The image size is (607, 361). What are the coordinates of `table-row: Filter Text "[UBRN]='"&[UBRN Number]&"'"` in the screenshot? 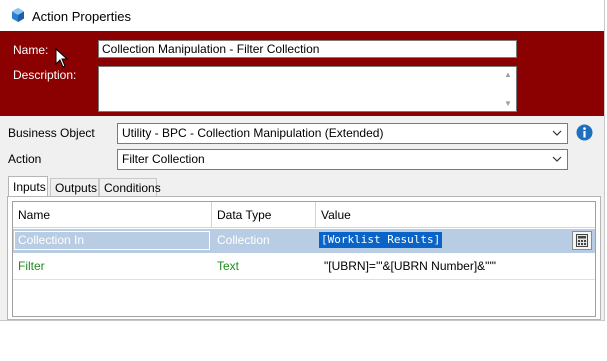 It's located at (304, 267).